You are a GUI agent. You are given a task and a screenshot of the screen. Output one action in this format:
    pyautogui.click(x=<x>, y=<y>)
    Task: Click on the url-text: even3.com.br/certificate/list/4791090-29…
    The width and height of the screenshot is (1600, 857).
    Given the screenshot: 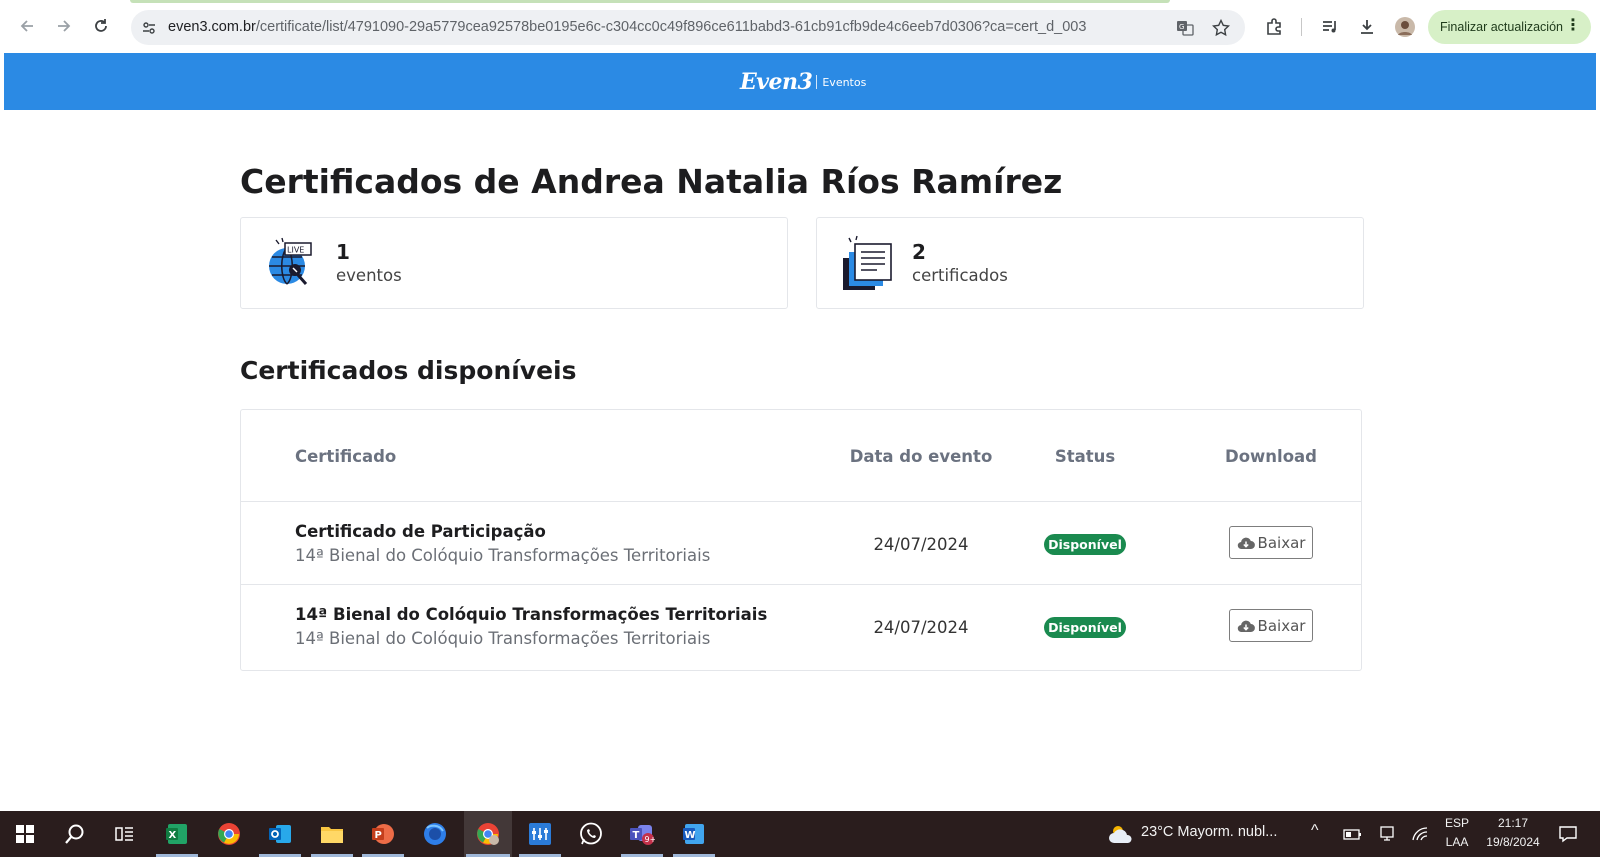 What is the action you would take?
    pyautogui.click(x=627, y=27)
    